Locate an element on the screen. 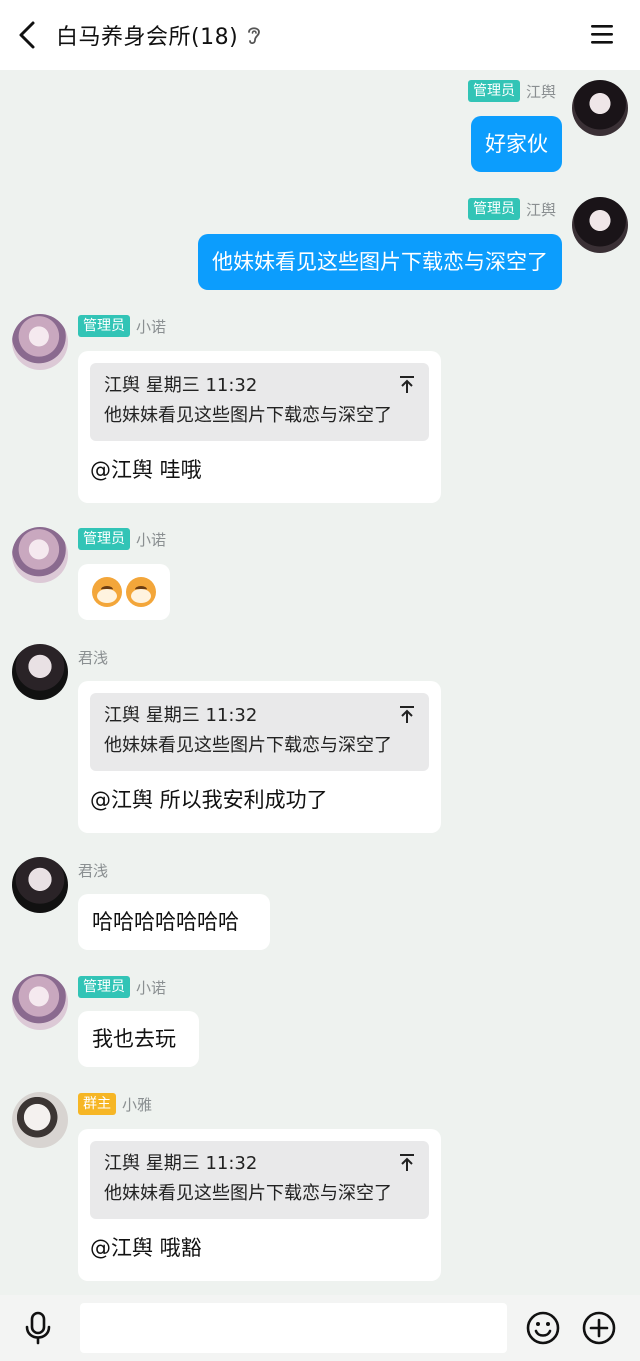 This screenshot has width=640, height=1361. message-bubble: 江舆 星期三 11:32 他妹妹看见这些图片下载恋与深空了 @江舆 哦豁 is located at coordinates (259, 1205).